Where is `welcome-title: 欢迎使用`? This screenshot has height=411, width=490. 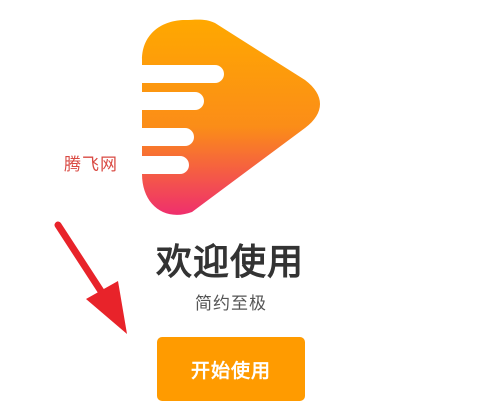 welcome-title: 欢迎使用 is located at coordinates (229, 262).